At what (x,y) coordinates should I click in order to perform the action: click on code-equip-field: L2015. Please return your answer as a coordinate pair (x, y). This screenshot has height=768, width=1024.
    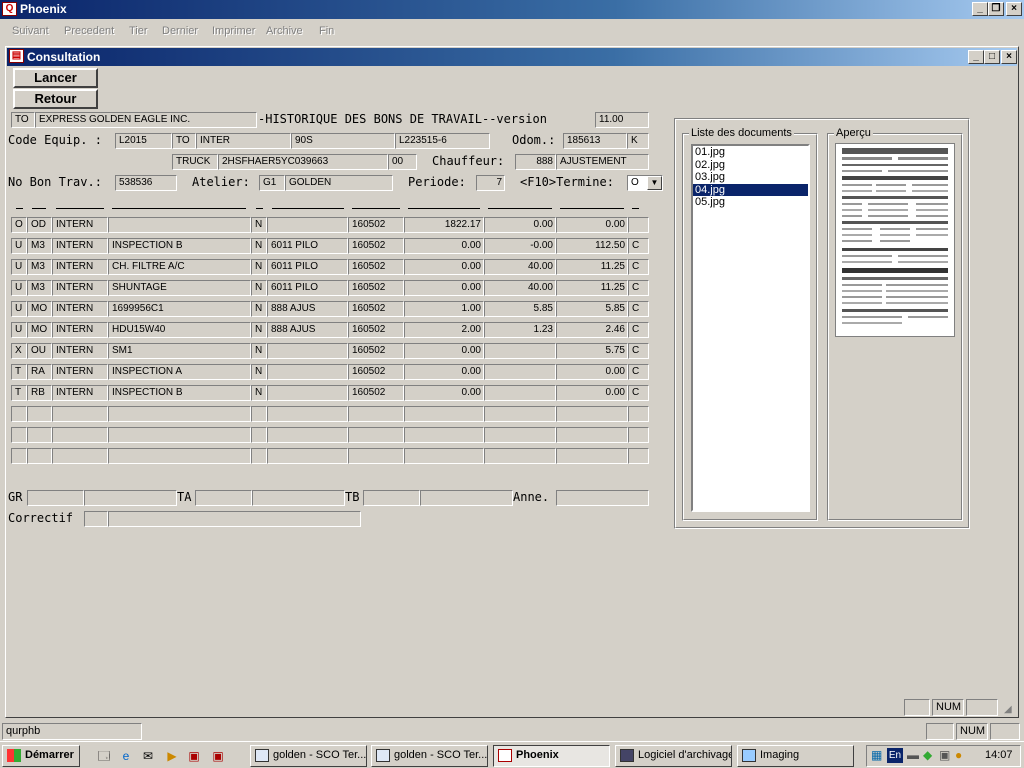
    Looking at the image, I should click on (143, 141).